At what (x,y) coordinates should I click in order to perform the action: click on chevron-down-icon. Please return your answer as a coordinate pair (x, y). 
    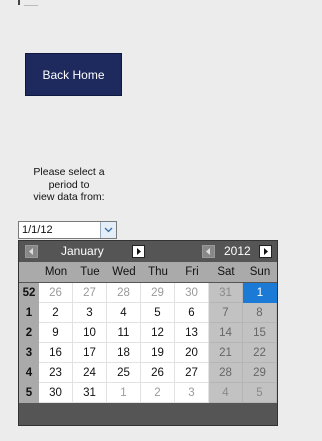
    Looking at the image, I should click on (108, 230).